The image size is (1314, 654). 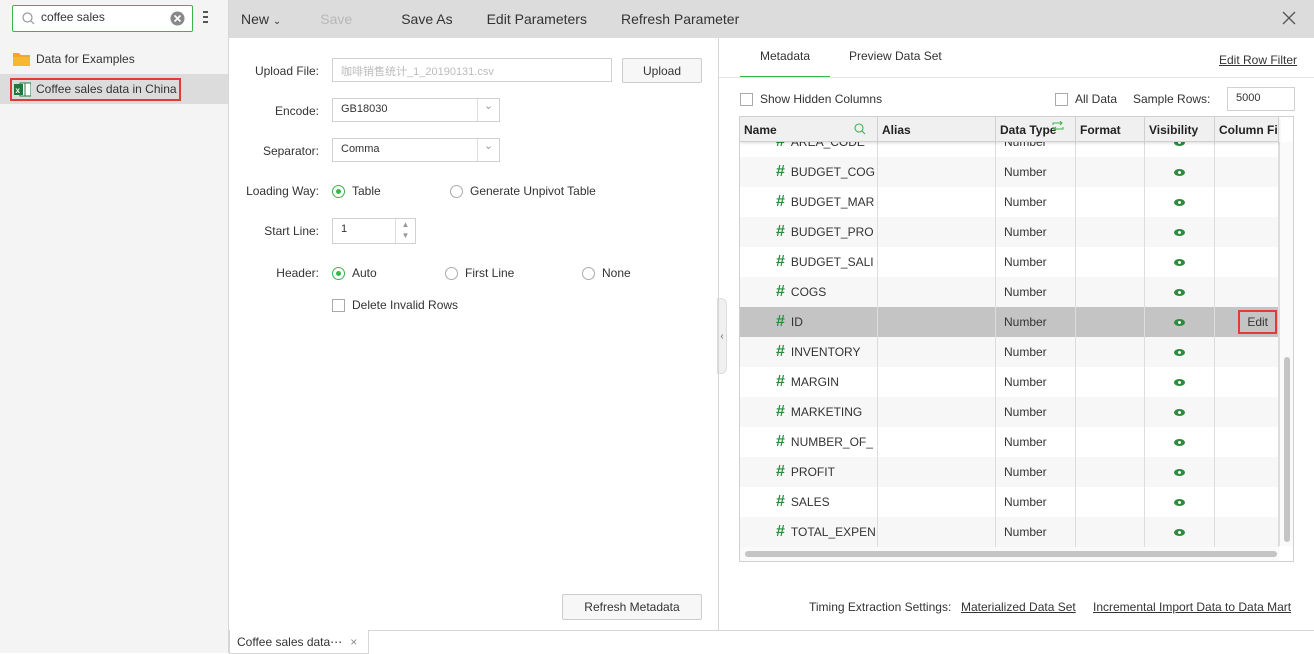 I want to click on col-alias: Alias, so click(x=937, y=129).